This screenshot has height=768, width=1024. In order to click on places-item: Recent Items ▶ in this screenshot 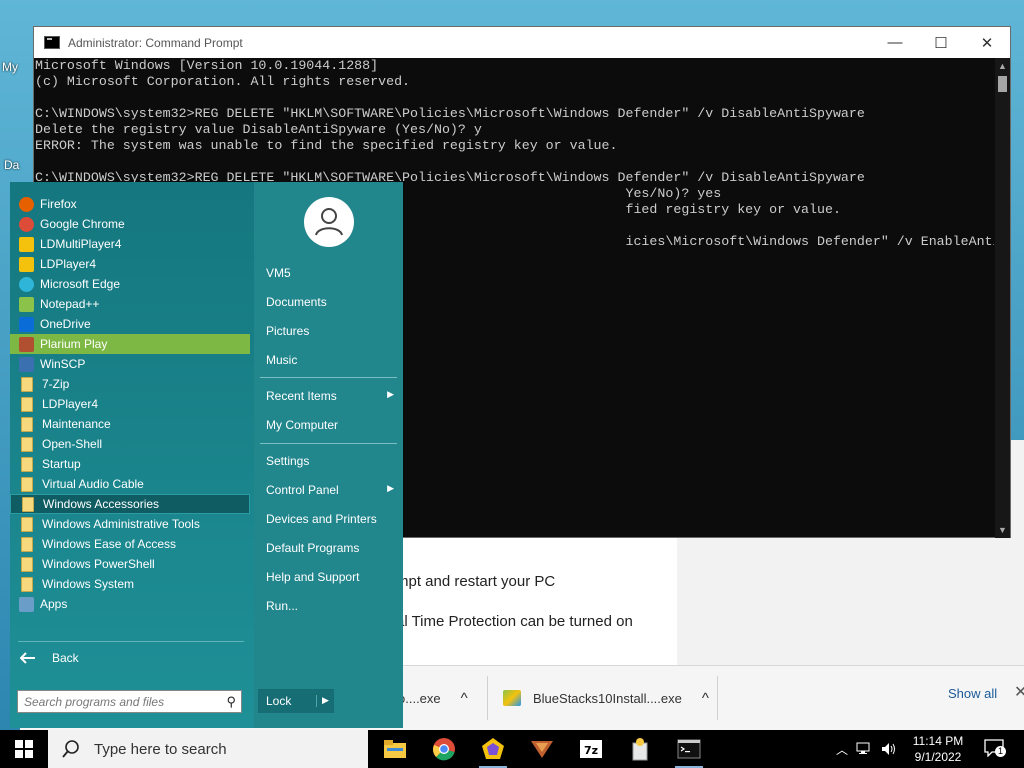, I will do `click(330, 396)`.